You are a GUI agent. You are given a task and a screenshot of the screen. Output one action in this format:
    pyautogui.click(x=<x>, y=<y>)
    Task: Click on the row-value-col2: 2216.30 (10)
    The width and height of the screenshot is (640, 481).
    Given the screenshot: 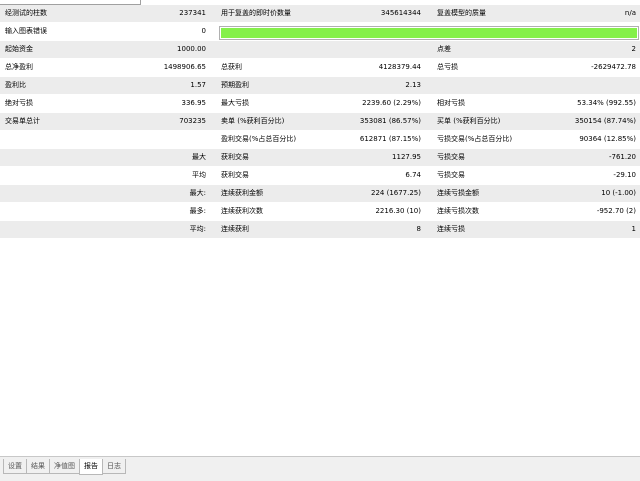 What is the action you would take?
    pyautogui.click(x=398, y=211)
    